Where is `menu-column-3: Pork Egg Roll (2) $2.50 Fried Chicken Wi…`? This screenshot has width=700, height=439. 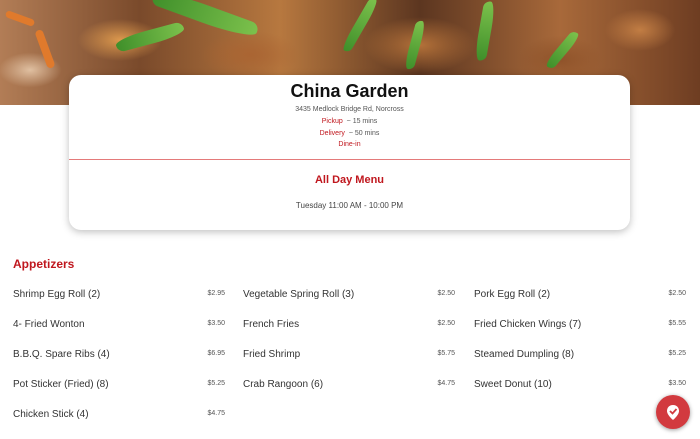
menu-column-3: Pork Egg Roll (2) $2.50 Fried Chicken Wi… is located at coordinates (580, 349).